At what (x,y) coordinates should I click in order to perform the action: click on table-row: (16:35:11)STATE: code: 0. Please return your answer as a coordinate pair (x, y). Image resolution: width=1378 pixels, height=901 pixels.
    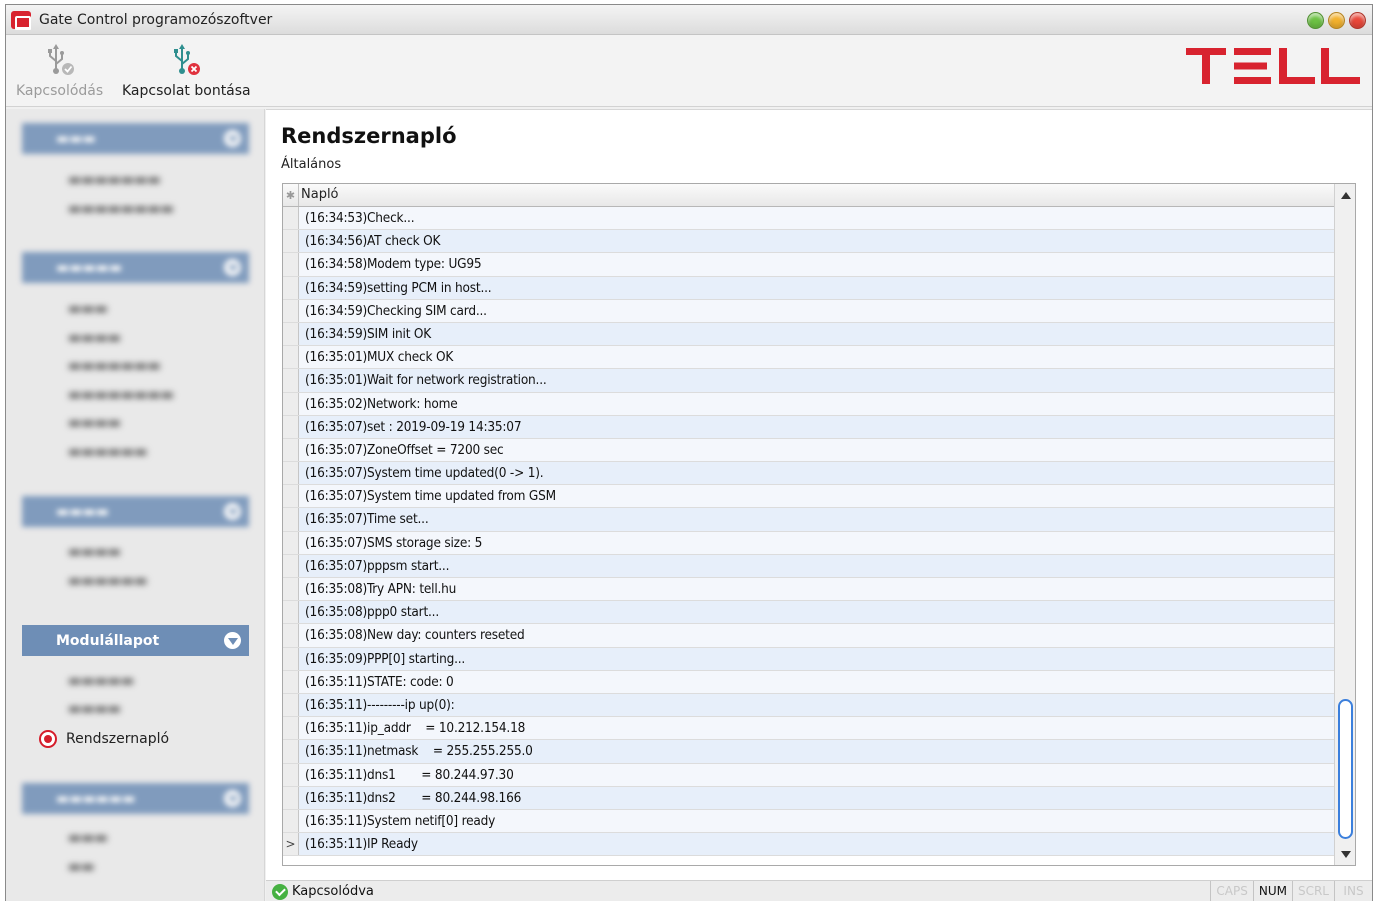
    Looking at the image, I should click on (809, 682).